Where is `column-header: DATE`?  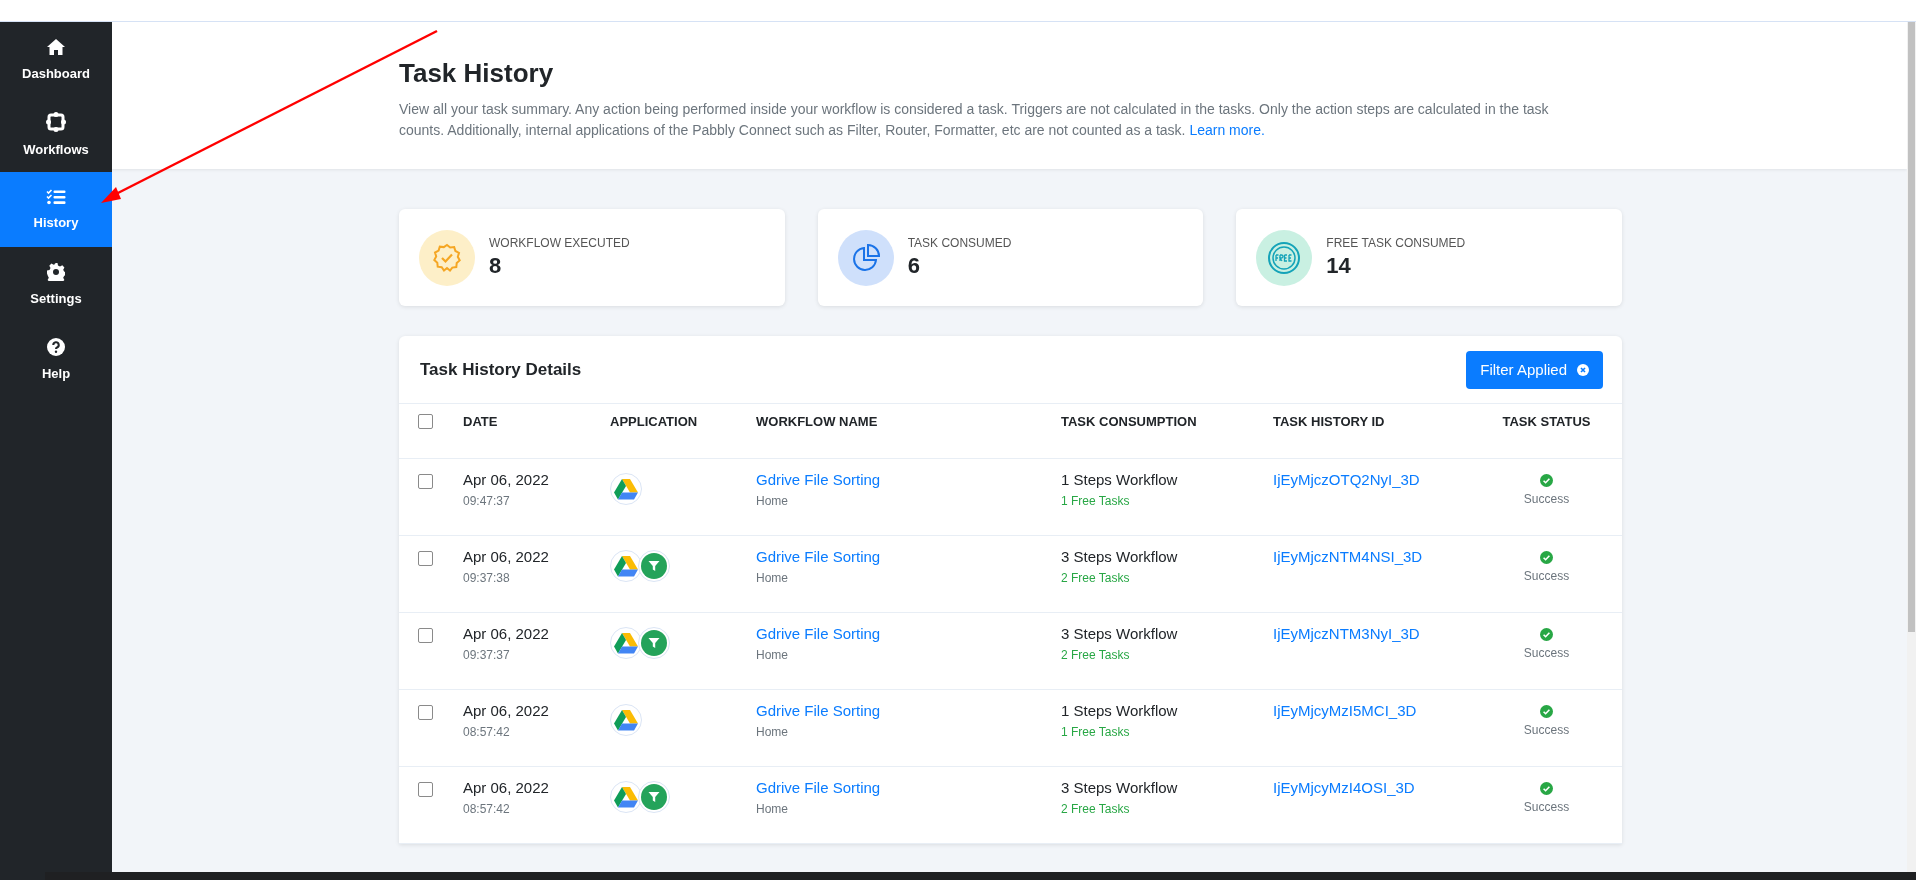
column-header: DATE is located at coordinates (481, 421).